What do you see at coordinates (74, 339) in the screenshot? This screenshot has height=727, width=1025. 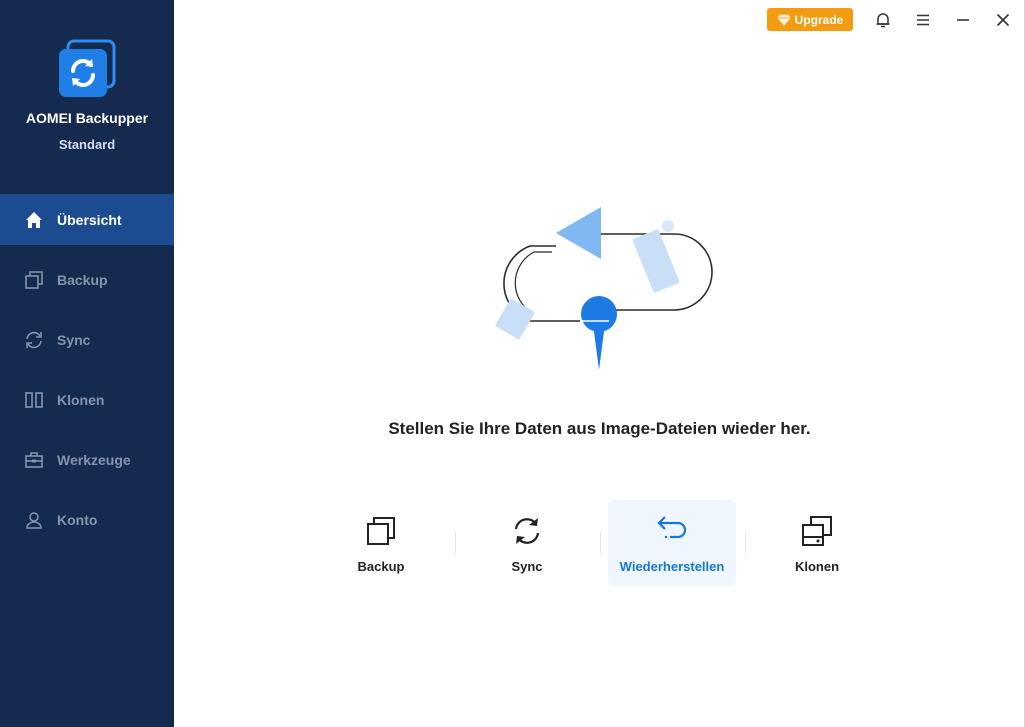 I see `sidebar-item-label: Sync` at bounding box center [74, 339].